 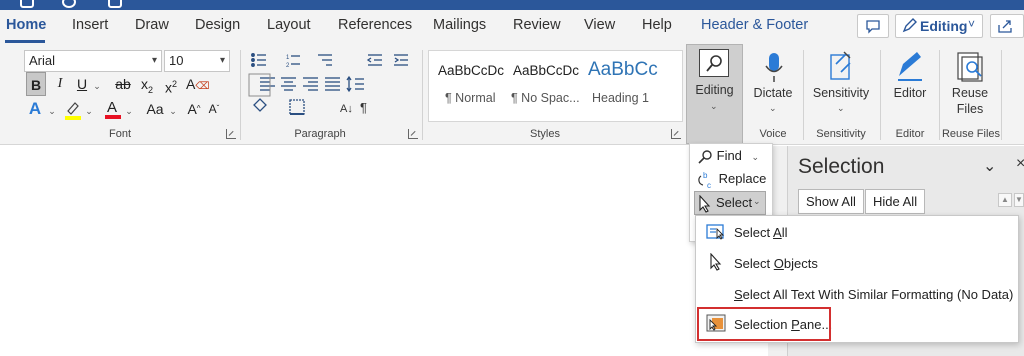 What do you see at coordinates (970, 87) in the screenshot?
I see `reuse-files-button: Reuse Files` at bounding box center [970, 87].